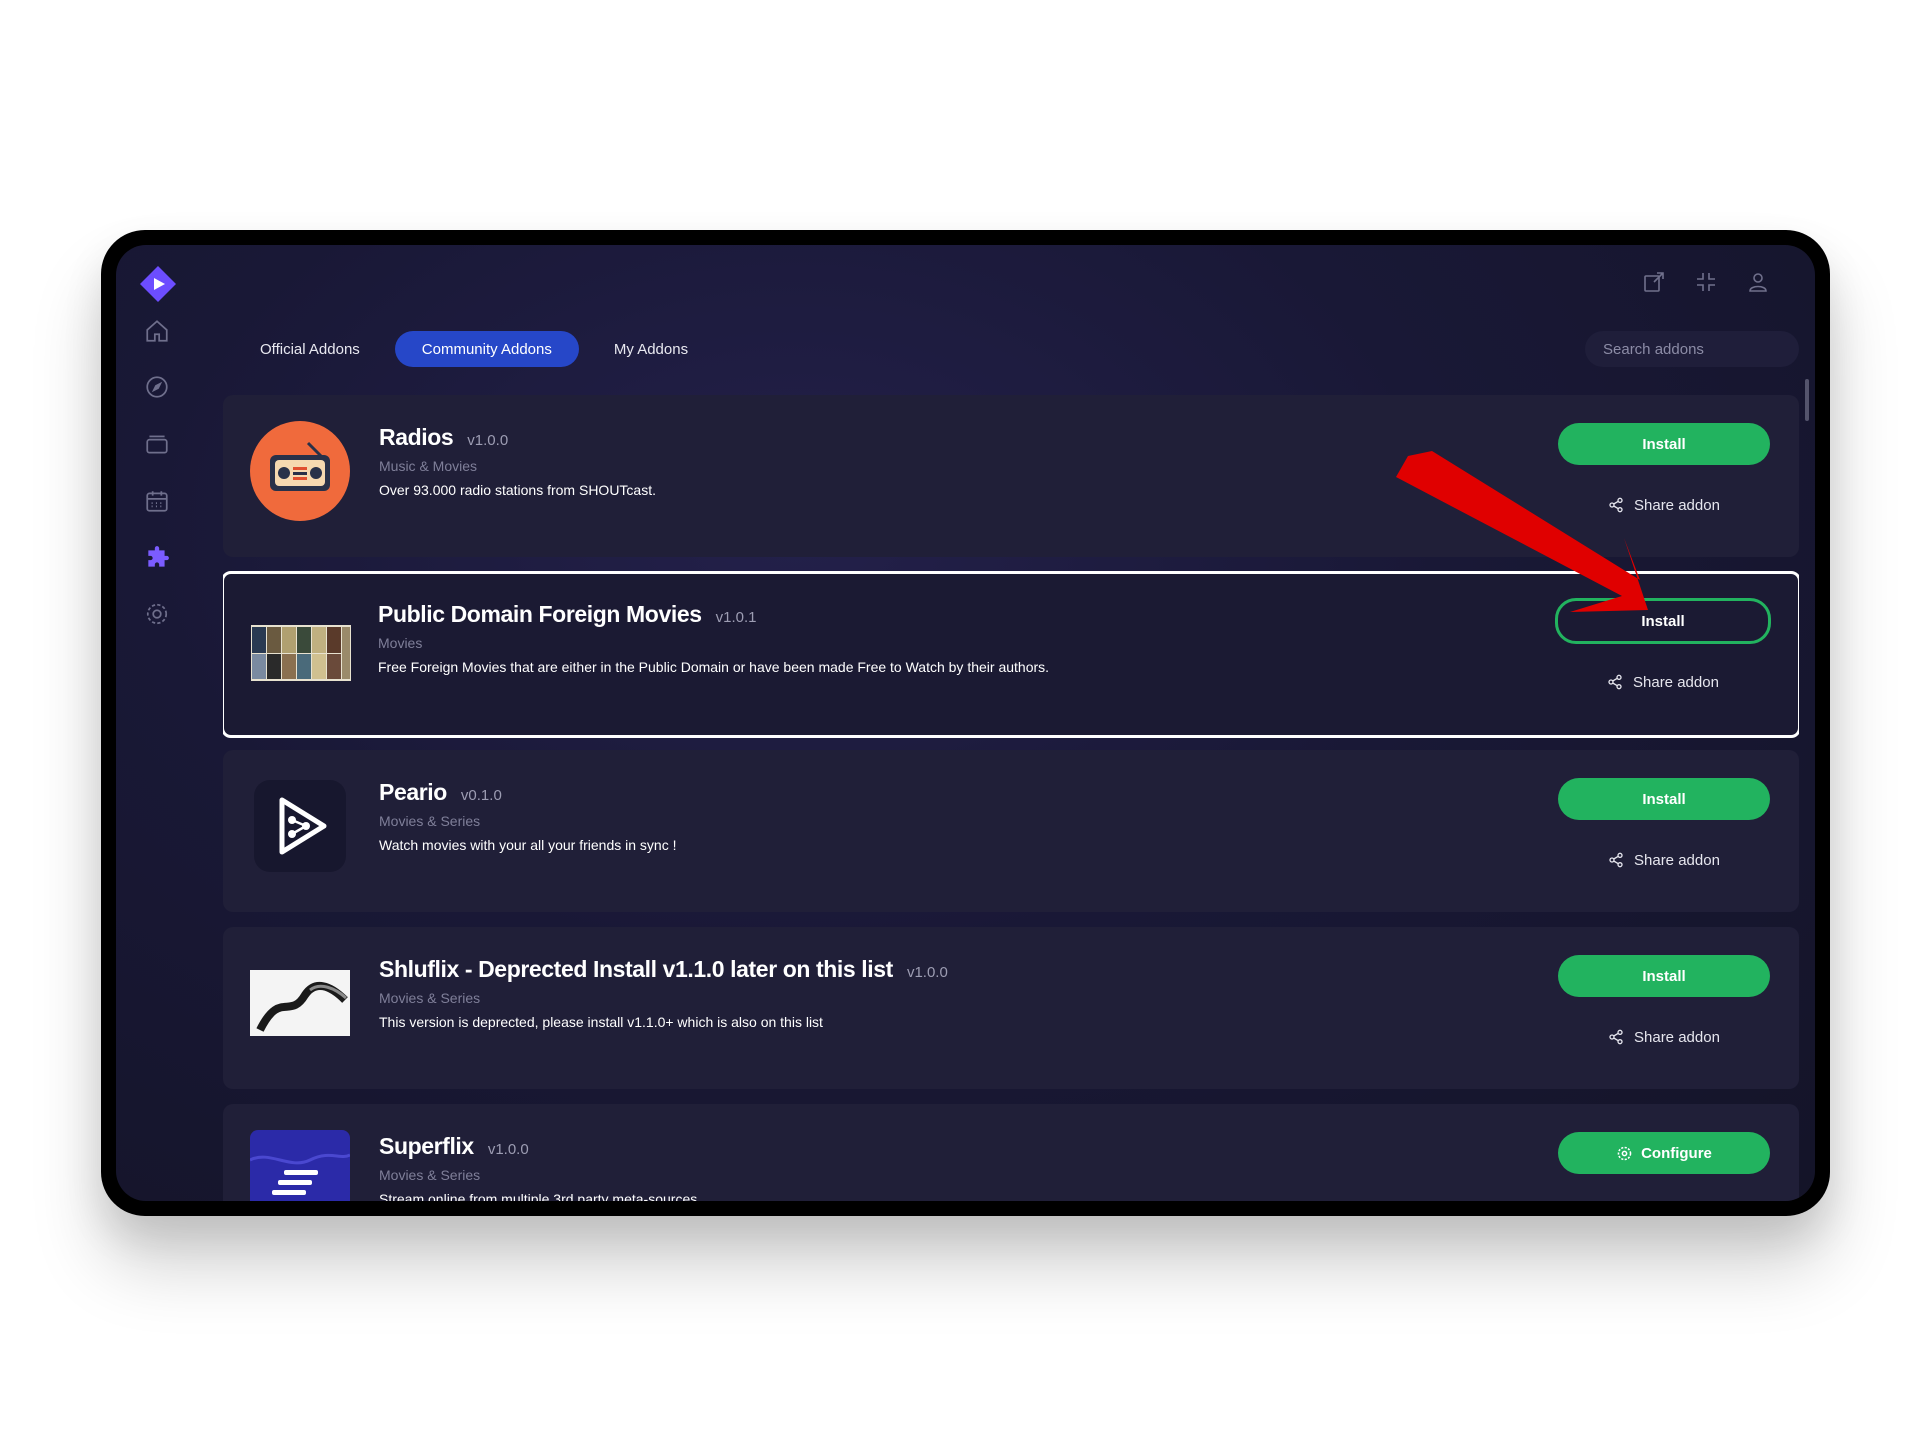  I want to click on addon-types: Music & Movies, so click(428, 466).